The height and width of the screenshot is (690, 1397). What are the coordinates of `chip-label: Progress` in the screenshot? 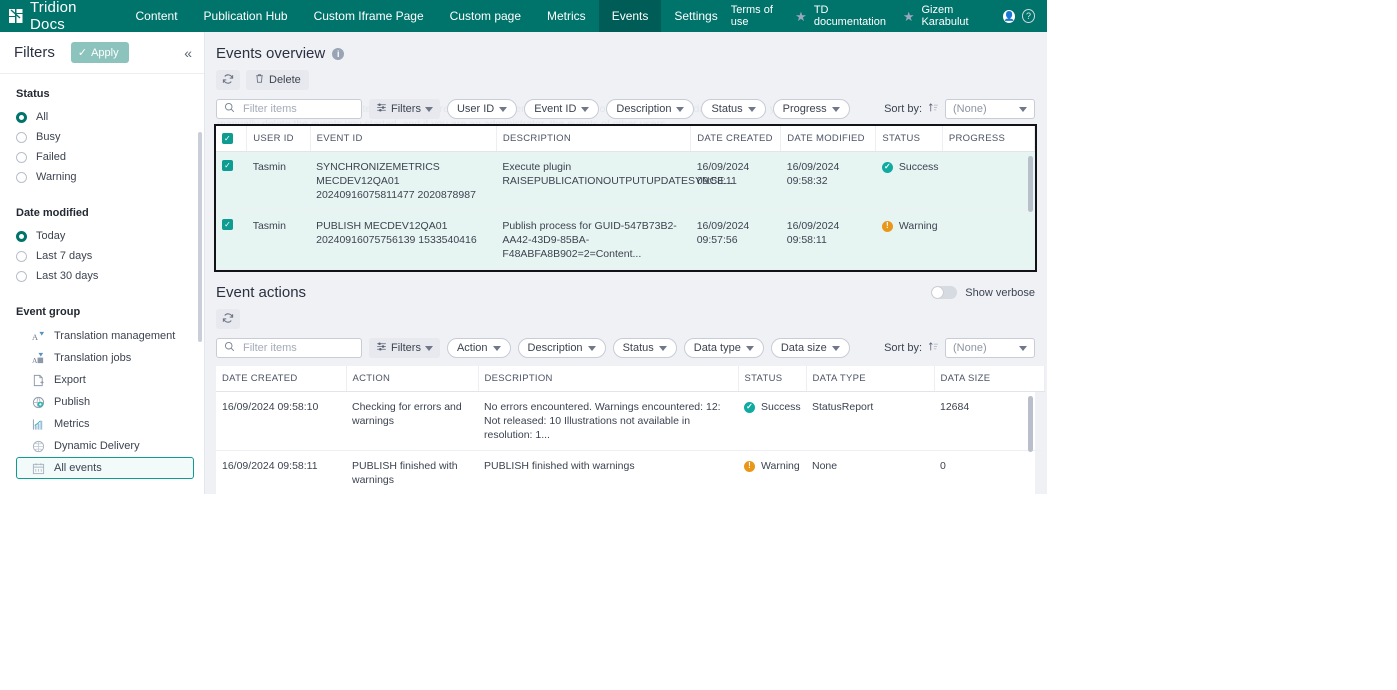 It's located at (804, 109).